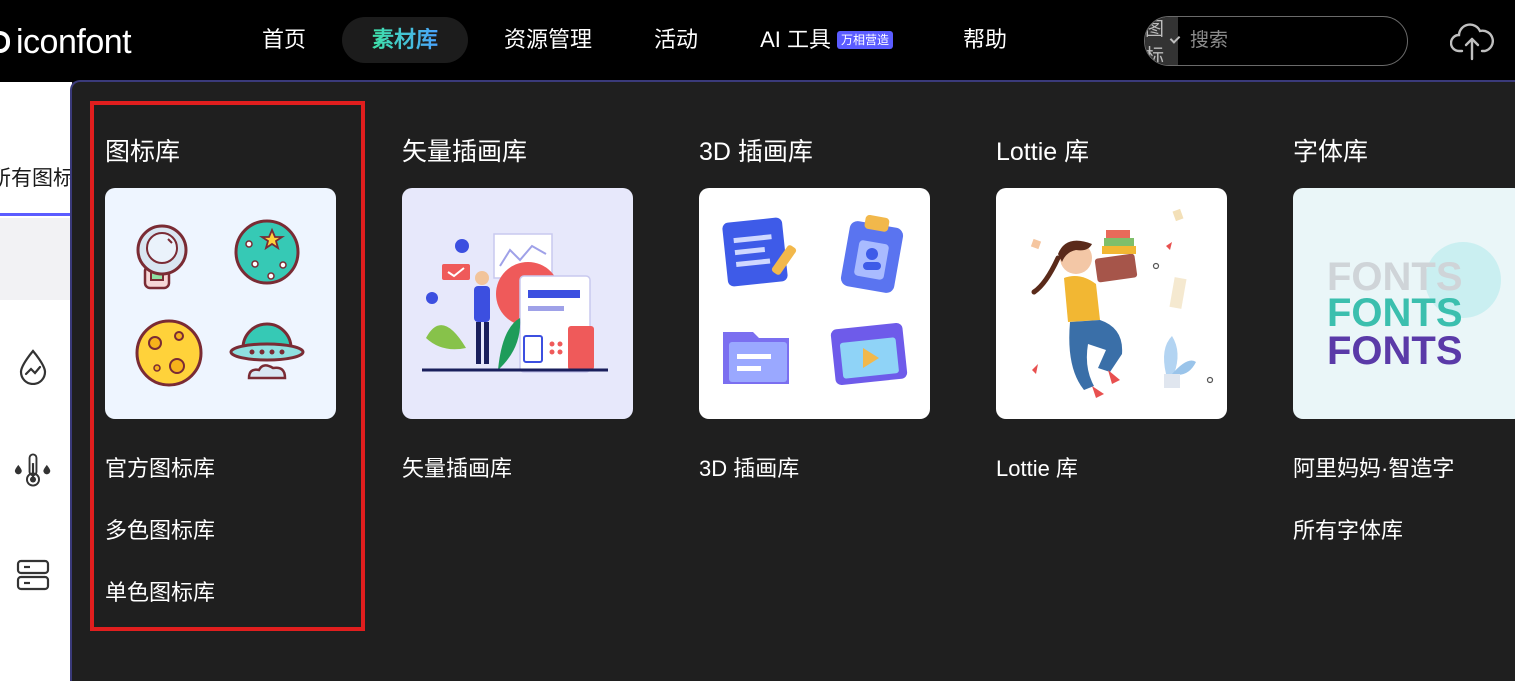 This screenshot has height=681, width=1515. I want to click on ai-tools-badge: 万相营造, so click(864, 40).